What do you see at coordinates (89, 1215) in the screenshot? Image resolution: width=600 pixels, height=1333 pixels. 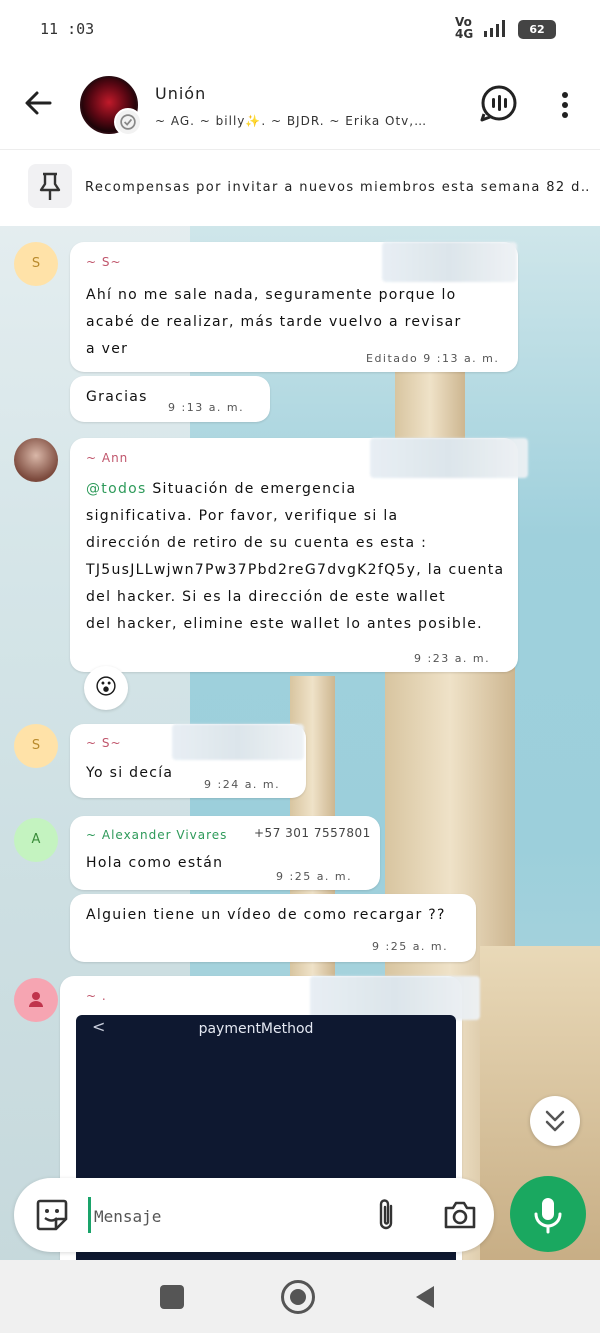 I see `text-caret` at bounding box center [89, 1215].